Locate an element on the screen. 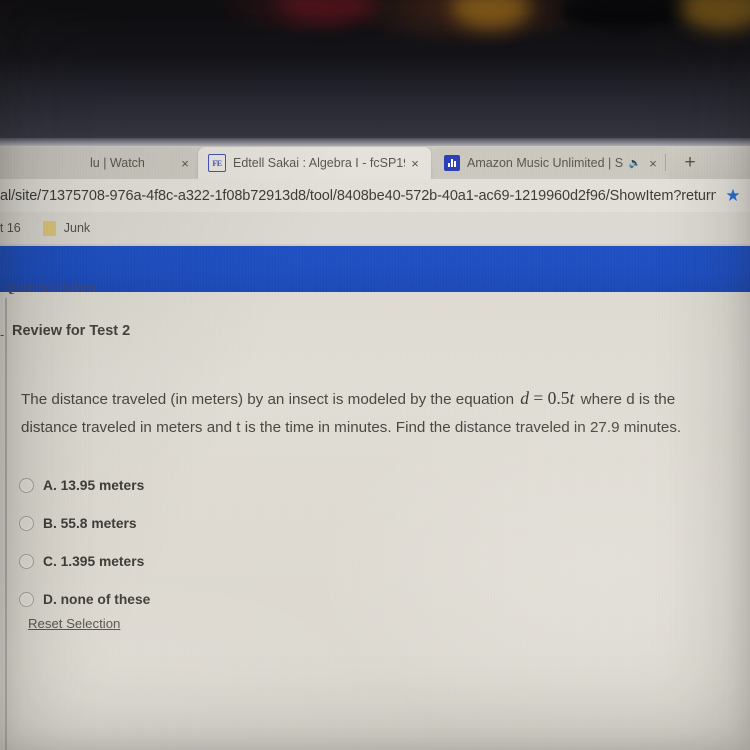 The height and width of the screenshot is (750, 750). option-label: C. 1.395 meters is located at coordinates (94, 561).